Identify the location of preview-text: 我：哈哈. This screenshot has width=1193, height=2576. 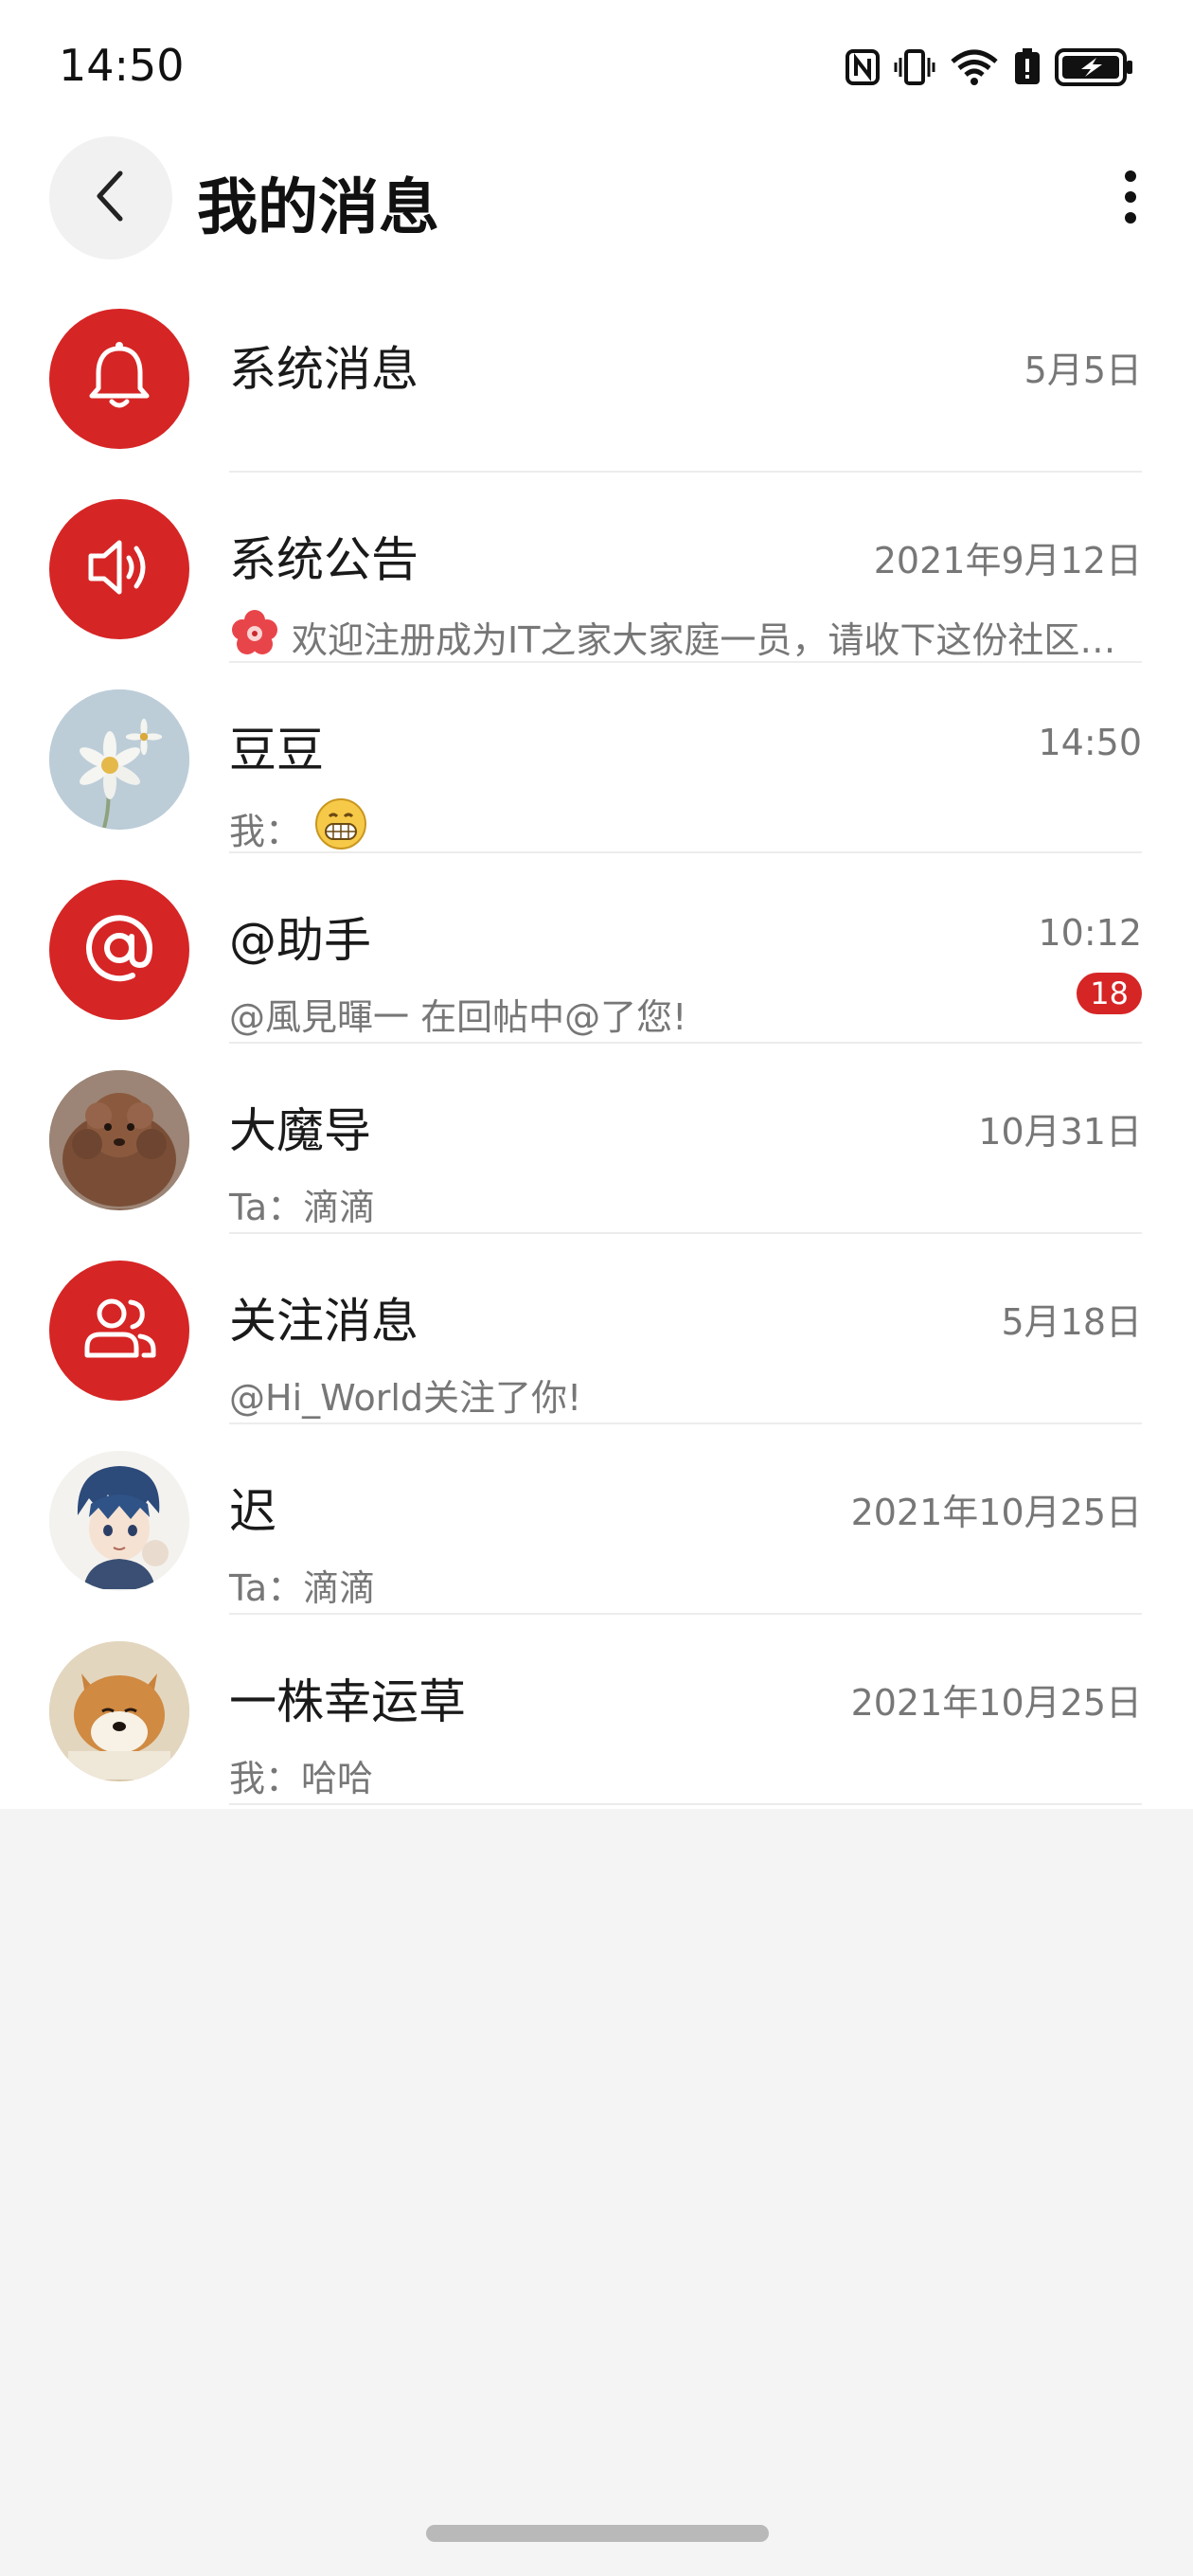
(301, 1778).